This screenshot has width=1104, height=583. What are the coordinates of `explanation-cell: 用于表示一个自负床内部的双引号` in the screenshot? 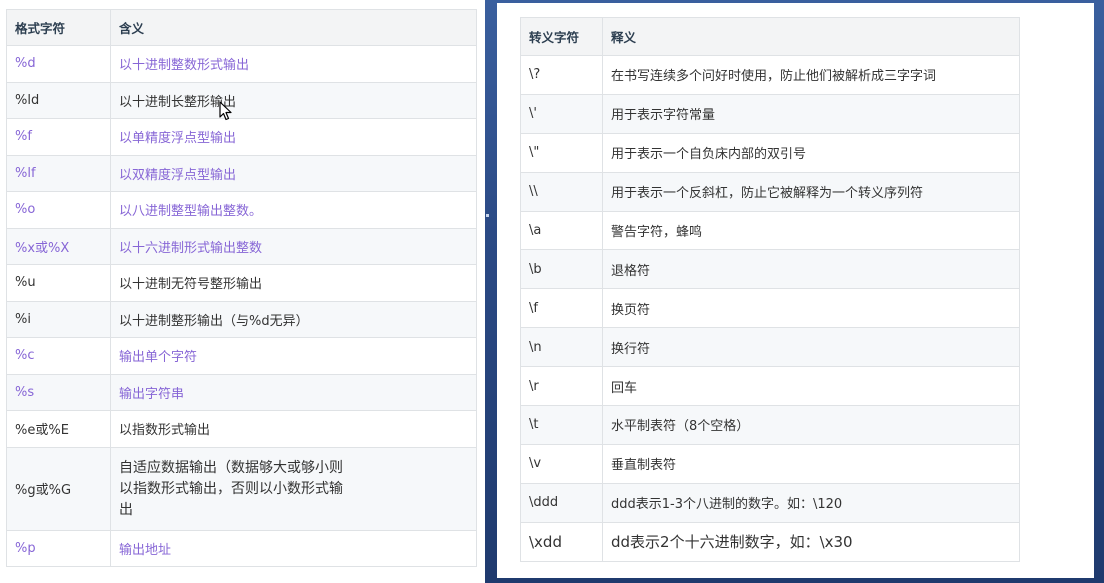 It's located at (811, 152).